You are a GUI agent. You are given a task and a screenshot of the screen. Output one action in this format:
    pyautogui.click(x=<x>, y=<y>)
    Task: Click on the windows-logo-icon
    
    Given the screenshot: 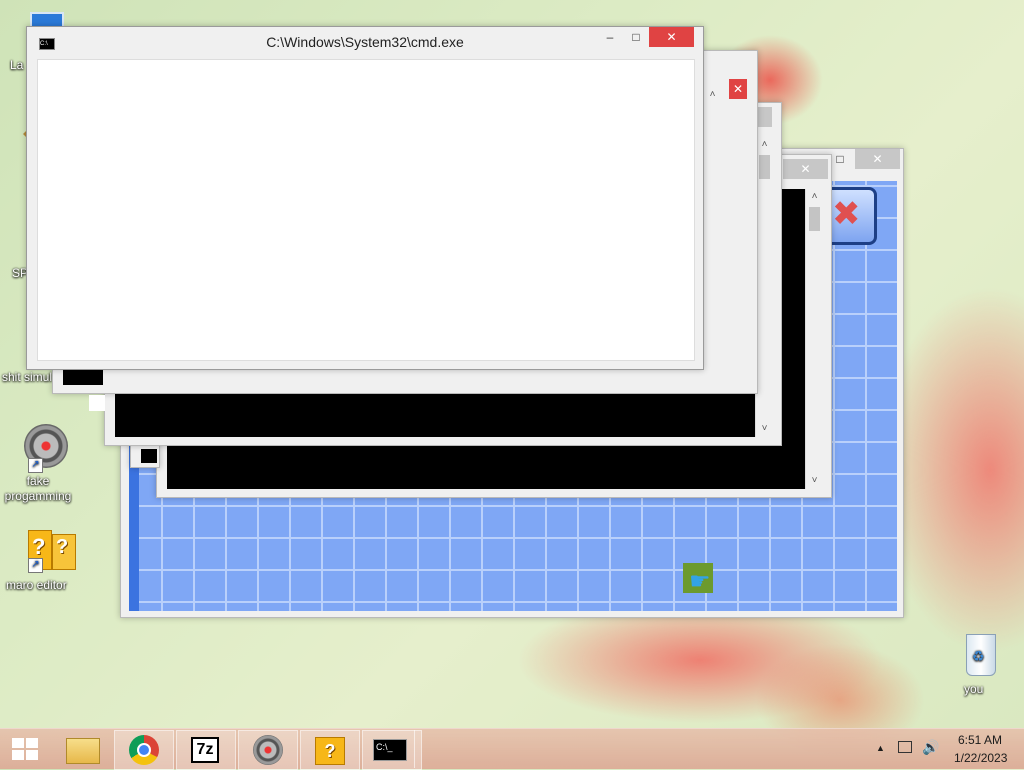 What is the action you would take?
    pyautogui.click(x=25, y=749)
    